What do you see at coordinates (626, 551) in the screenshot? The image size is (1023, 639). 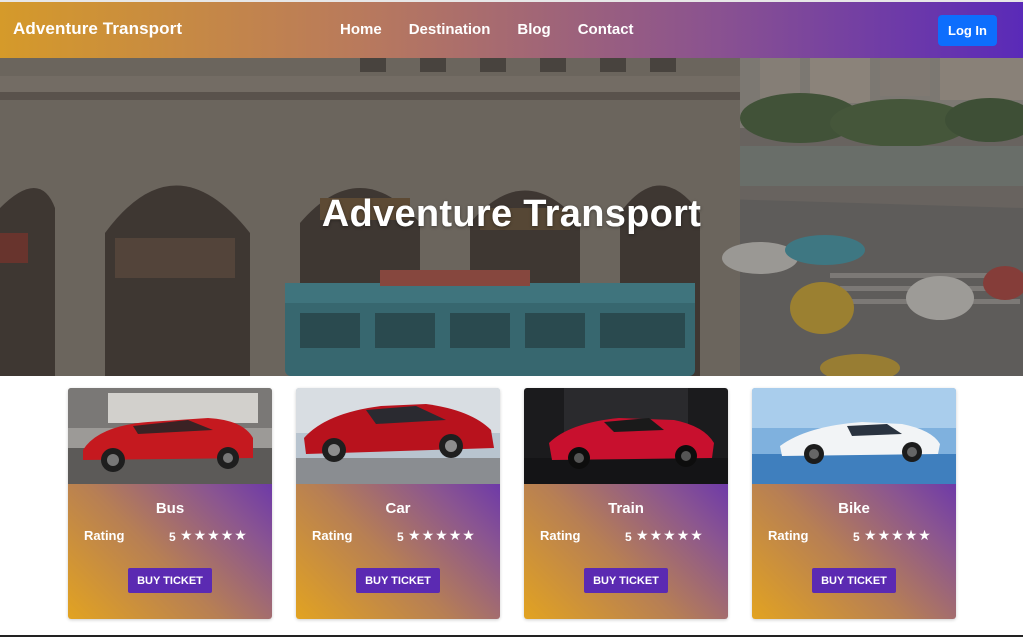 I see `card-body: Train Rating 5 ★ ★ ★ ★ ★ BUY TICKET` at bounding box center [626, 551].